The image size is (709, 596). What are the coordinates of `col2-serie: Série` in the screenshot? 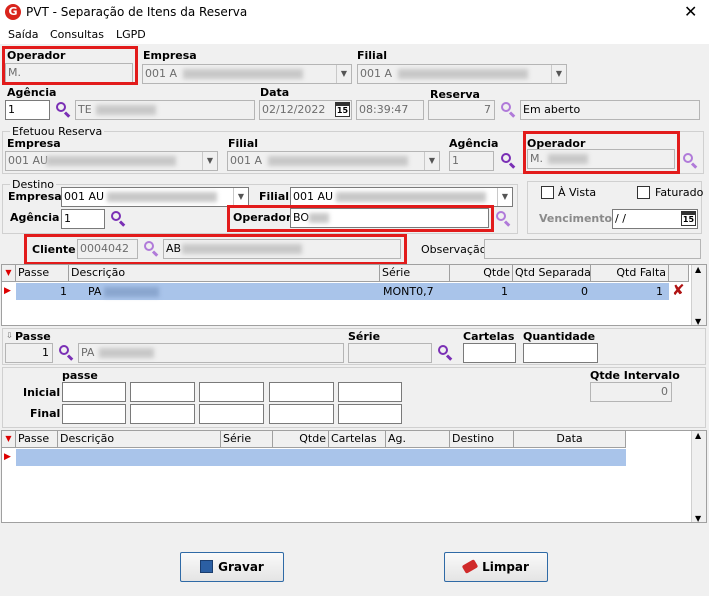 It's located at (247, 439).